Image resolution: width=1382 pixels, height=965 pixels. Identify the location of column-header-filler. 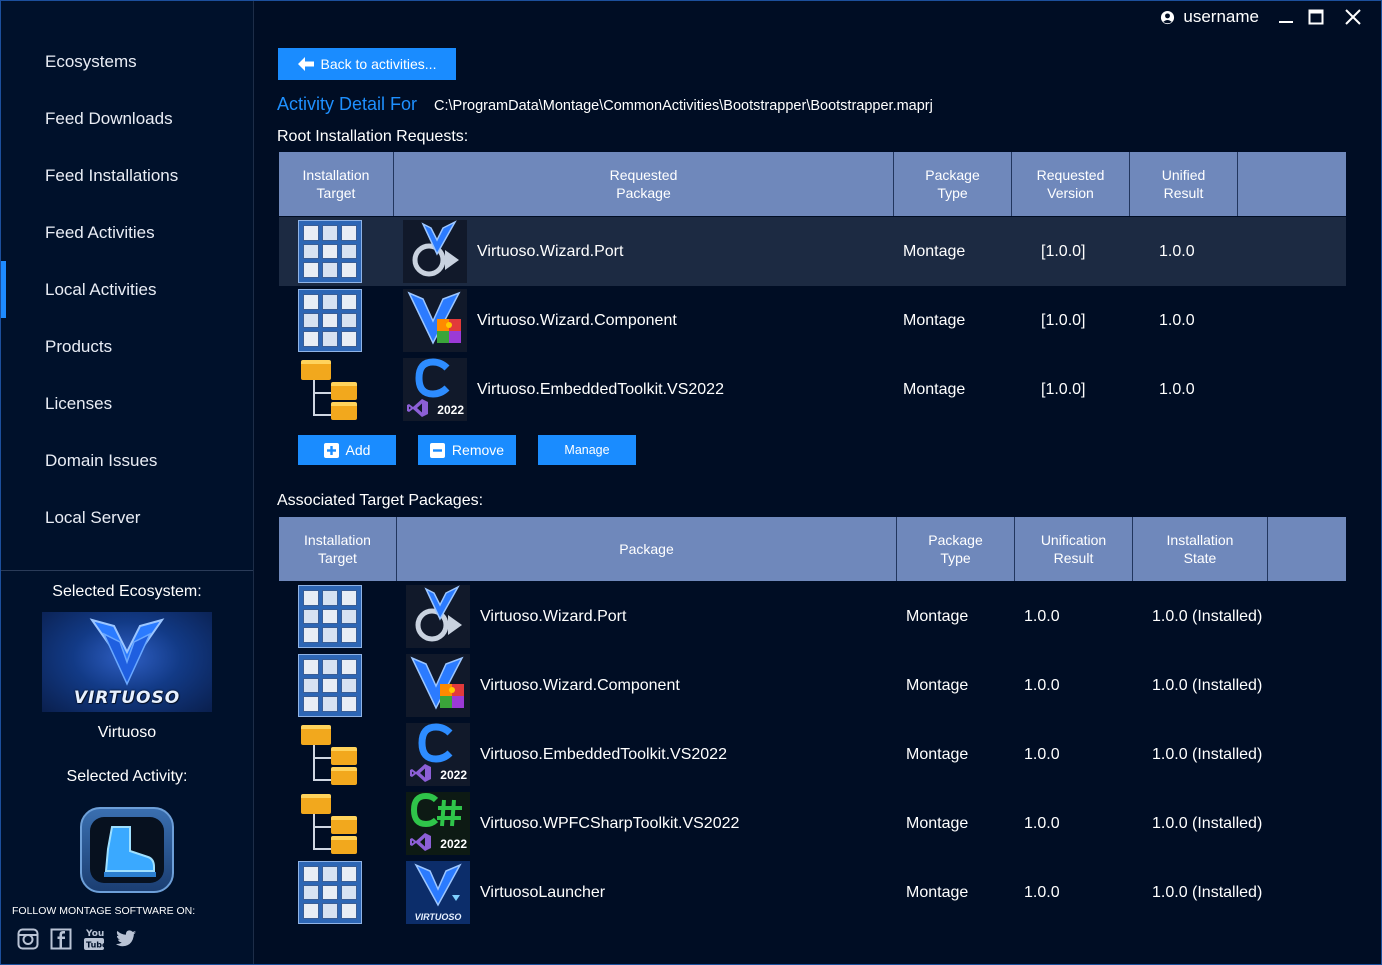
(1307, 549).